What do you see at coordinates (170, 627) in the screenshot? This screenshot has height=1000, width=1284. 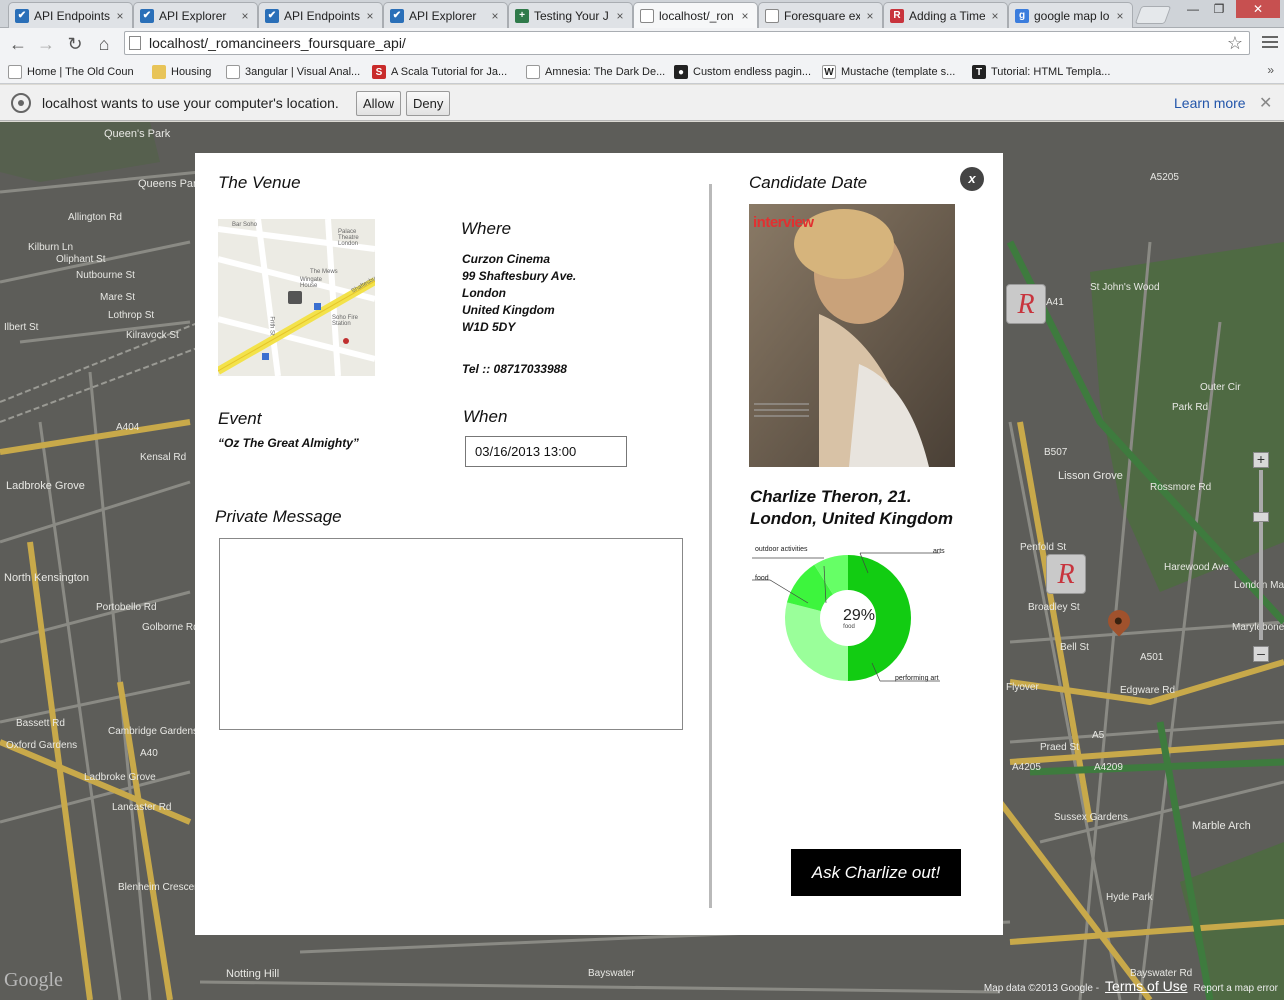 I see `map-label: Golborne Rd` at bounding box center [170, 627].